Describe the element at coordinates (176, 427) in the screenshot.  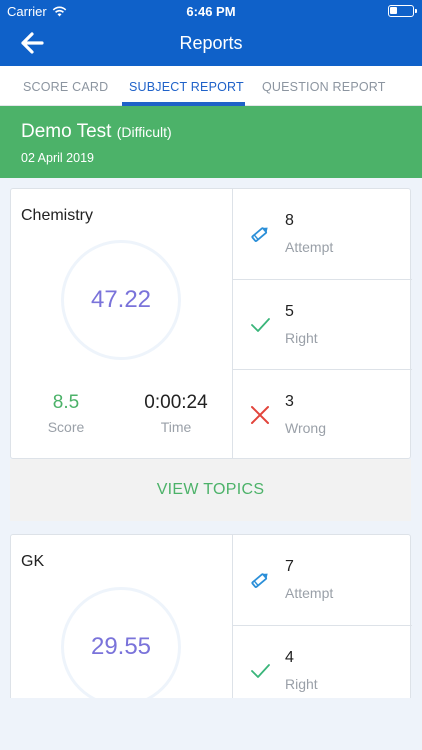
I see `time-label: Time` at that location.